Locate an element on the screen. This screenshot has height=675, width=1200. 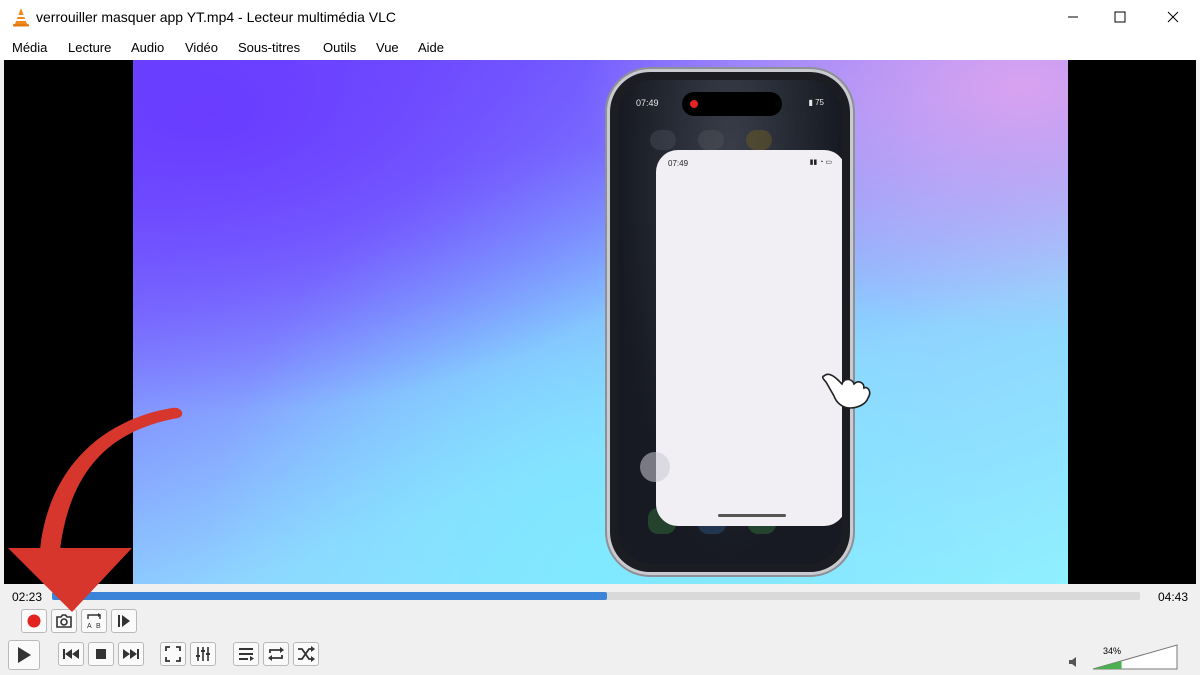
menu-aide: Aide is located at coordinates (431, 47).